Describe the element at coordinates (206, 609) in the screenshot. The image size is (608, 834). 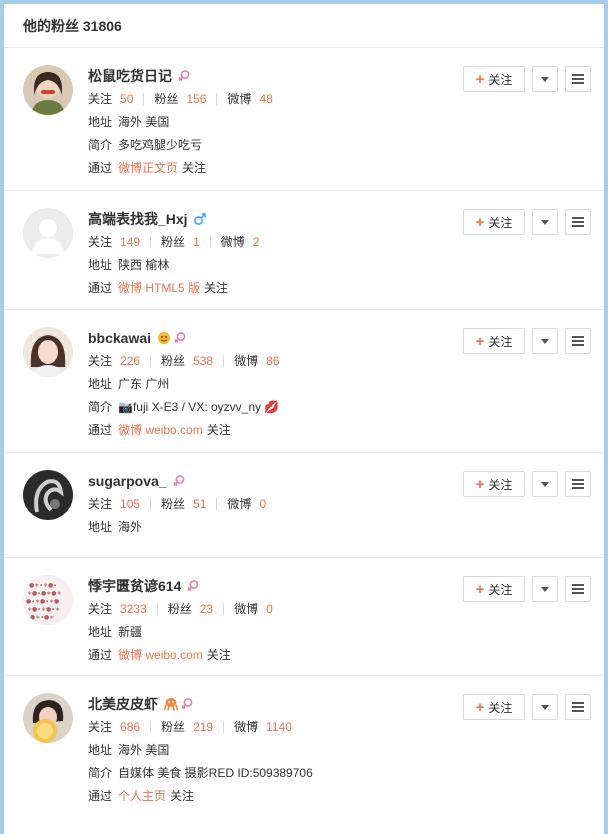
I see `fans-count: 23` at that location.